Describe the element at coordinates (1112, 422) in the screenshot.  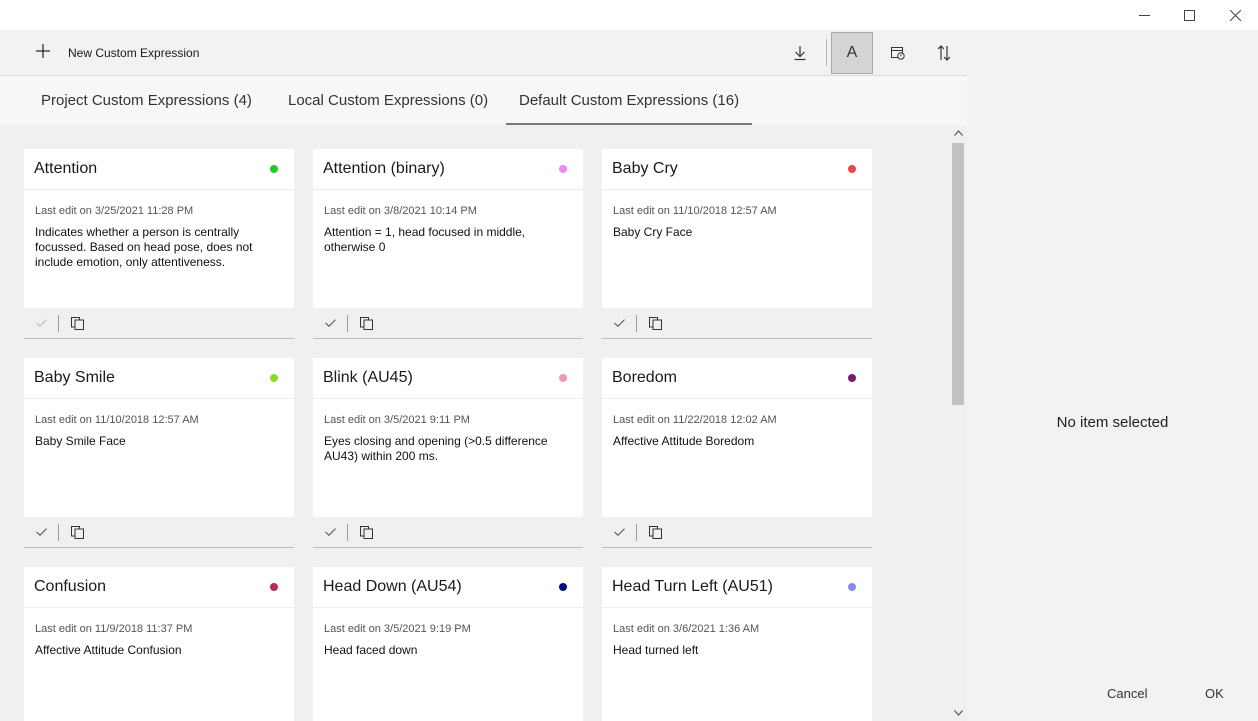
I see `no-item-selected-text: No item selected` at that location.